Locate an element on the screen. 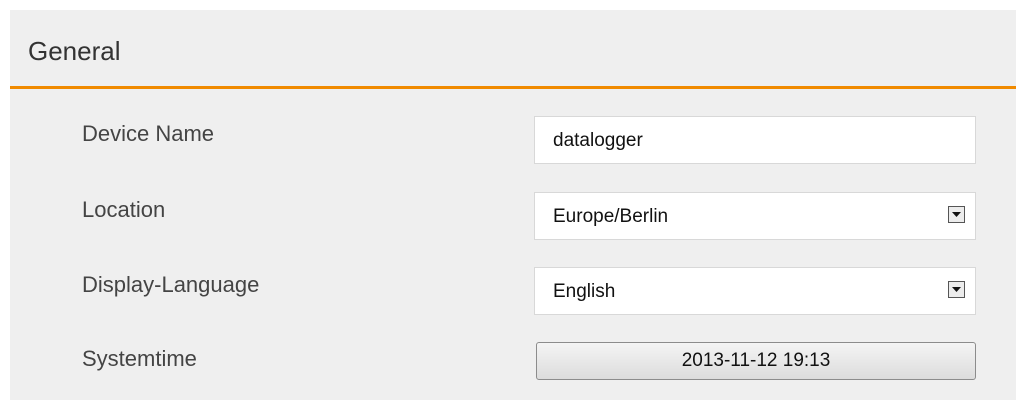 Image resolution: width=1030 pixels, height=403 pixels. display-language-select: English is located at coordinates (755, 291).